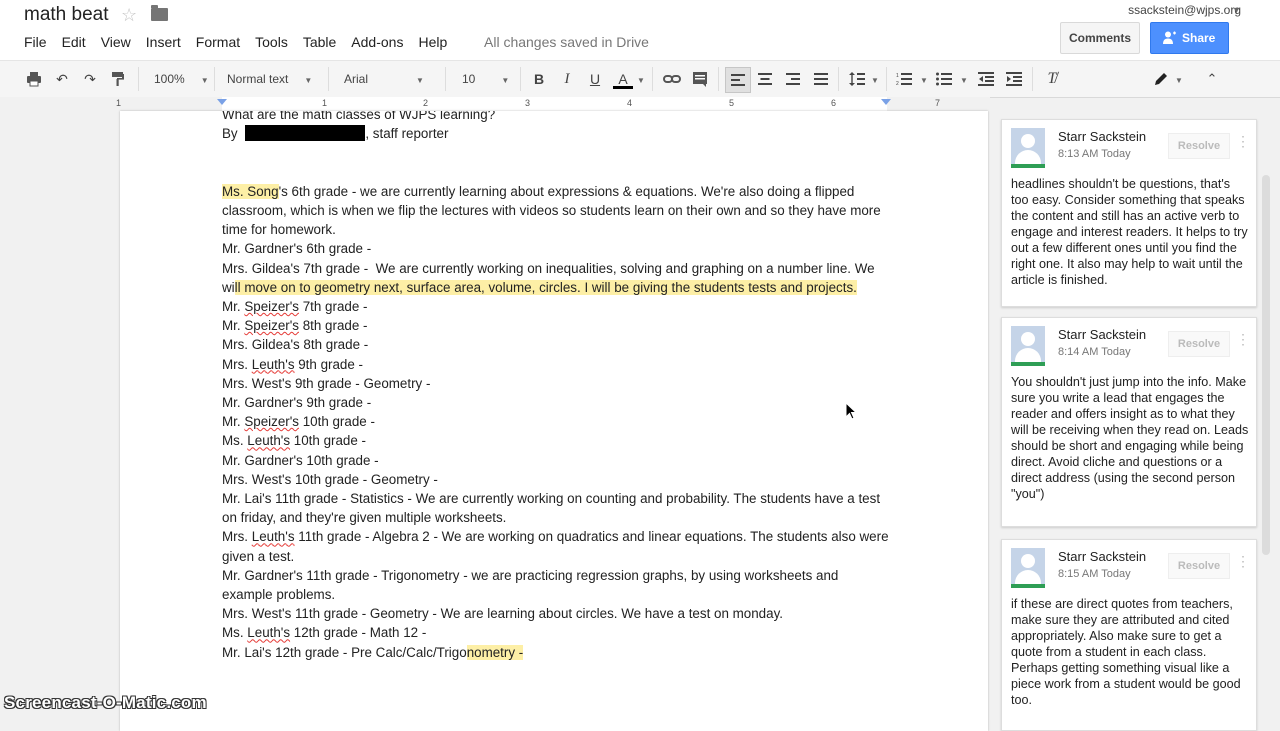 This screenshot has width=1280, height=731. I want to click on line-leuth-9: Mrs. Leuth's 9th grade -, so click(556, 364).